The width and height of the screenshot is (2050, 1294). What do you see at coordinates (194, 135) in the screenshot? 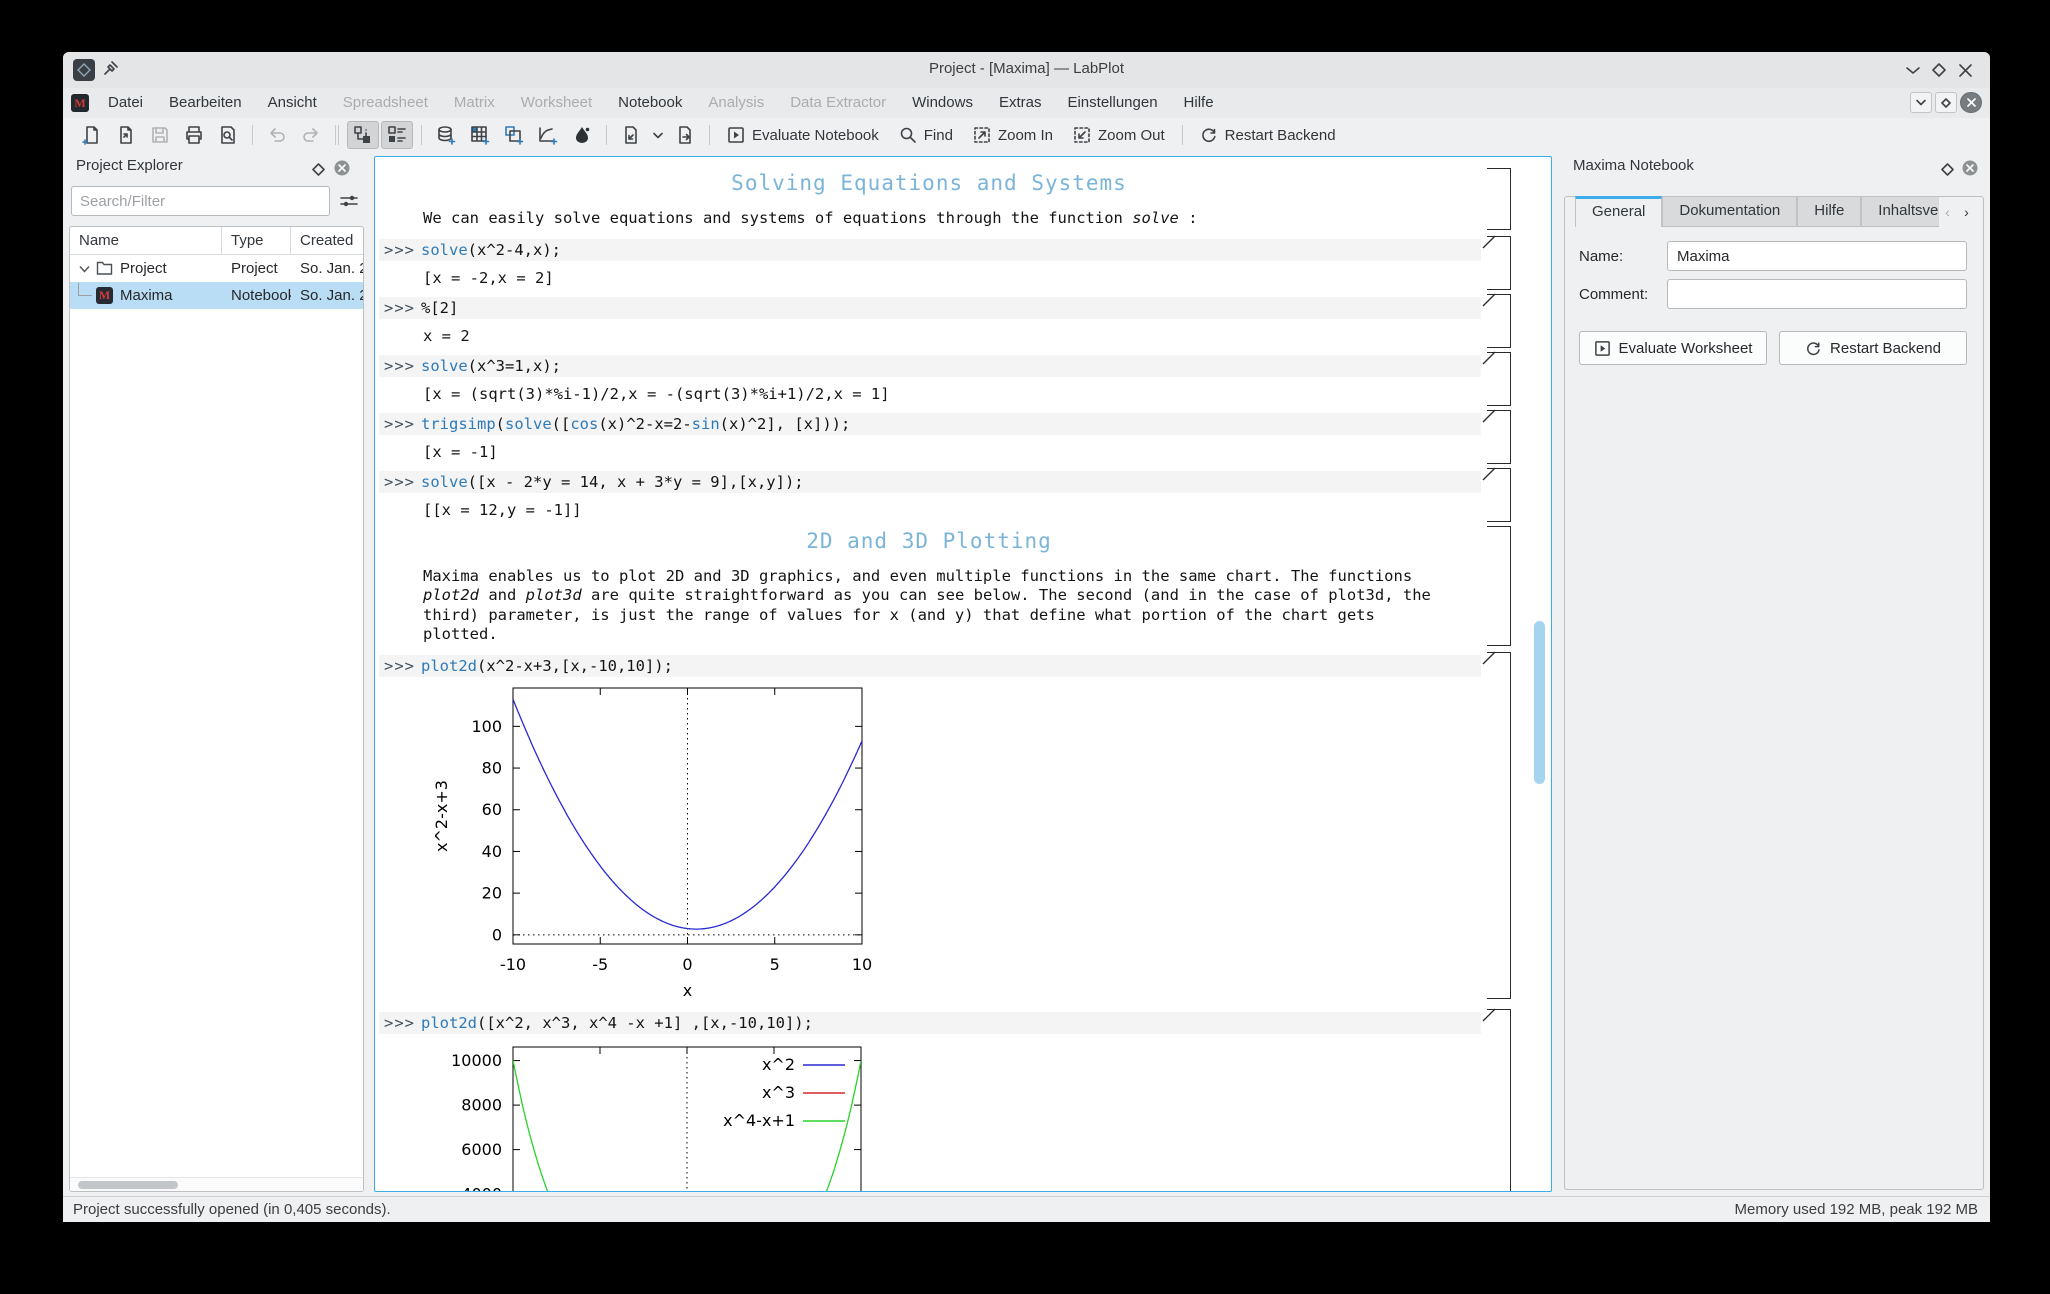
I see `print-button` at bounding box center [194, 135].